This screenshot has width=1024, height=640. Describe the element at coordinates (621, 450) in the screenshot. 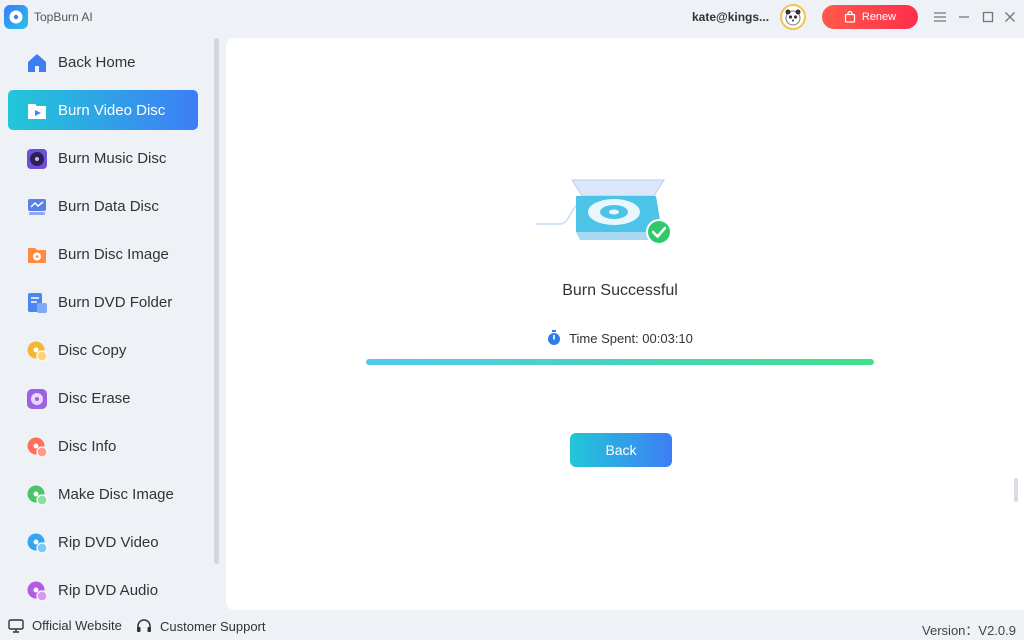

I see `back-button: Back` at that location.